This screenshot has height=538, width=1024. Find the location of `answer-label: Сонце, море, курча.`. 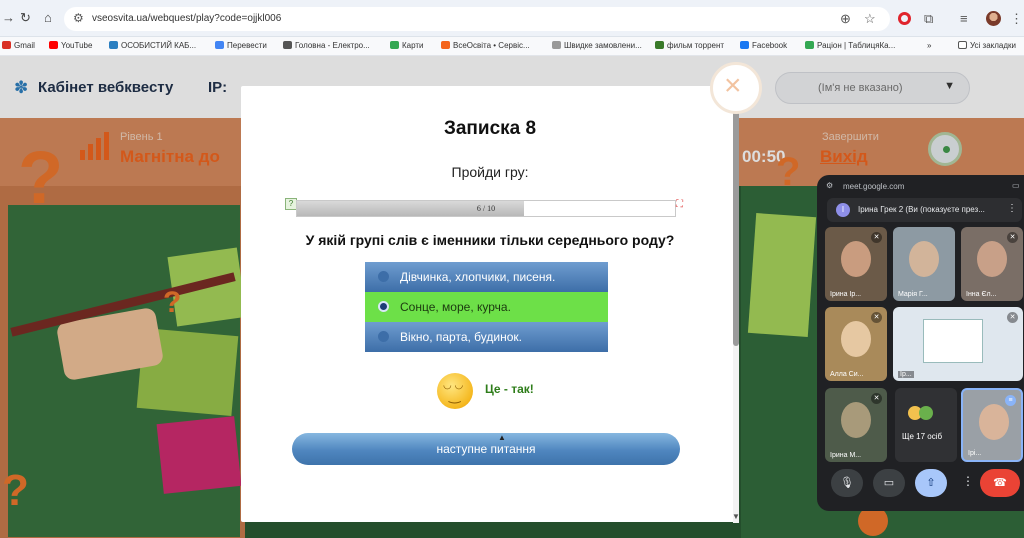

answer-label: Сонце, море, курча. is located at coordinates (455, 307).